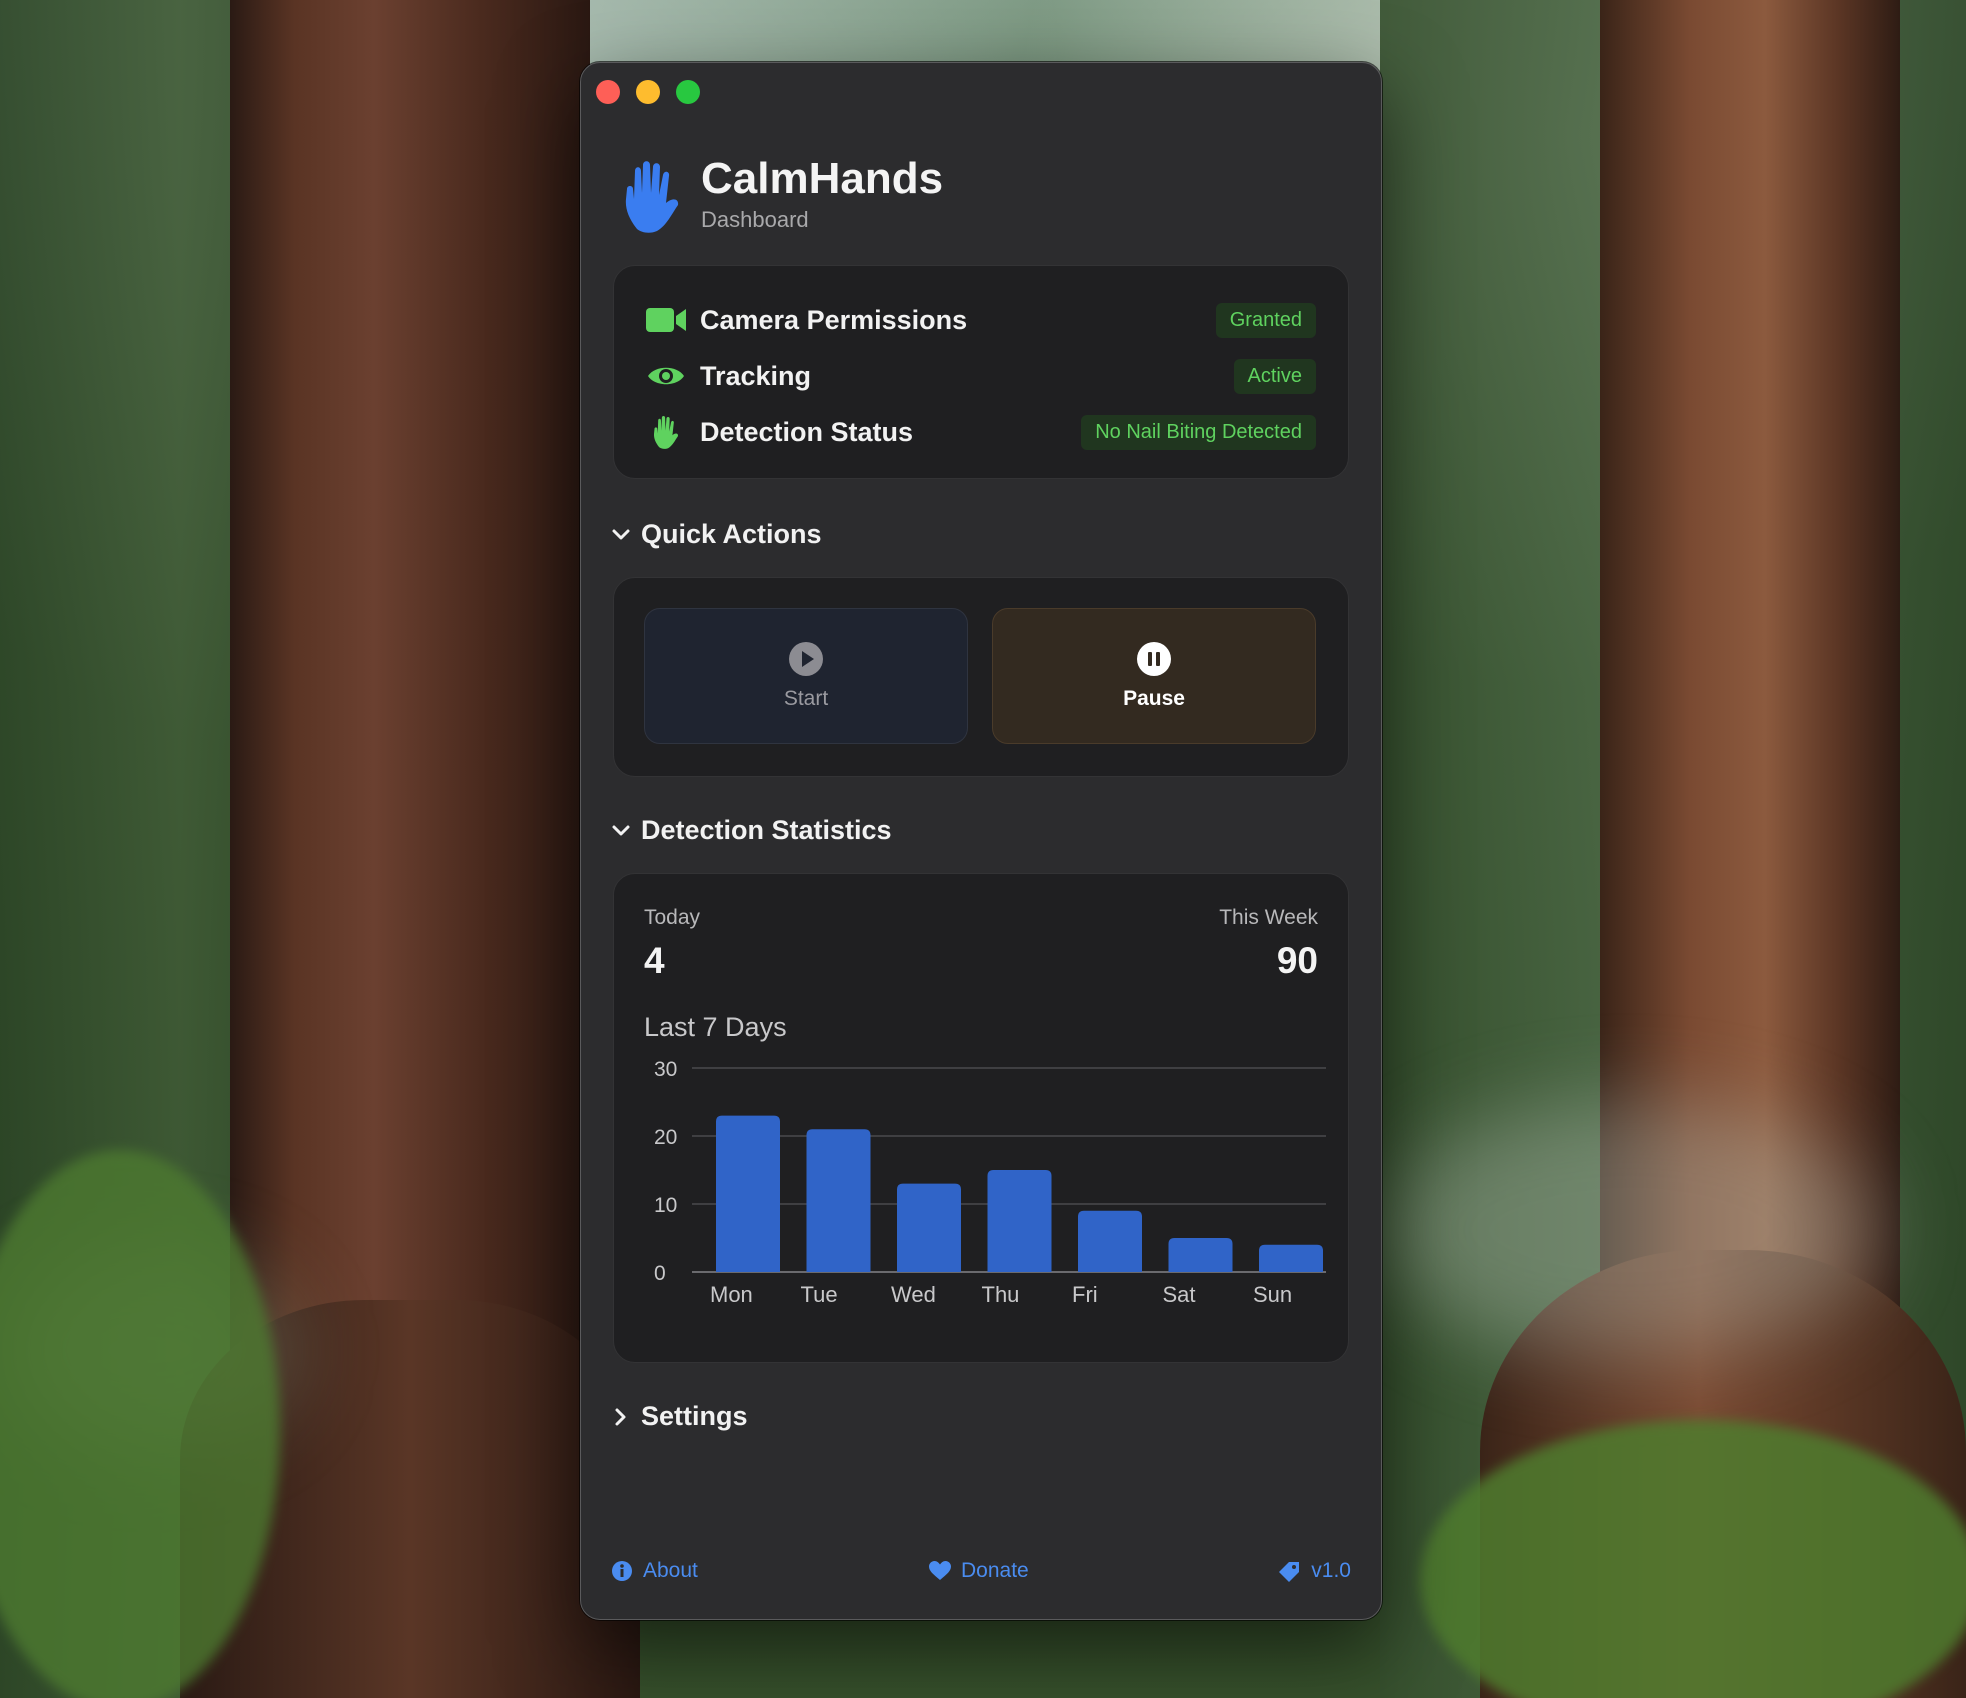  Describe the element at coordinates (672, 917) in the screenshot. I see `today-label: Today` at that location.